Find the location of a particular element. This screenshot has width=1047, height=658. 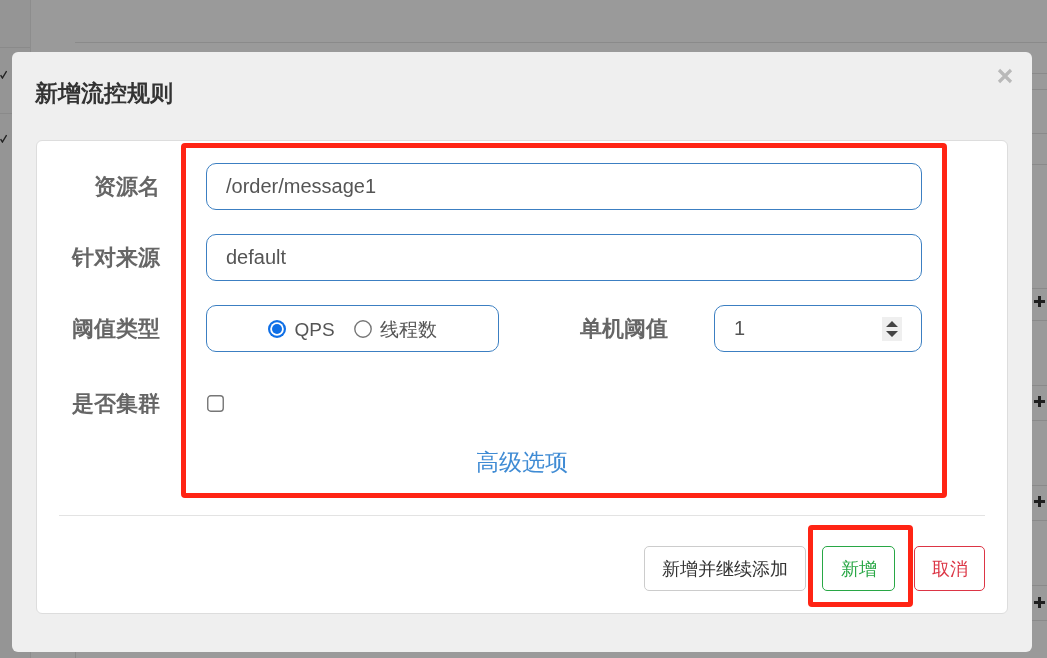

checkbox is located at coordinates (215, 403).